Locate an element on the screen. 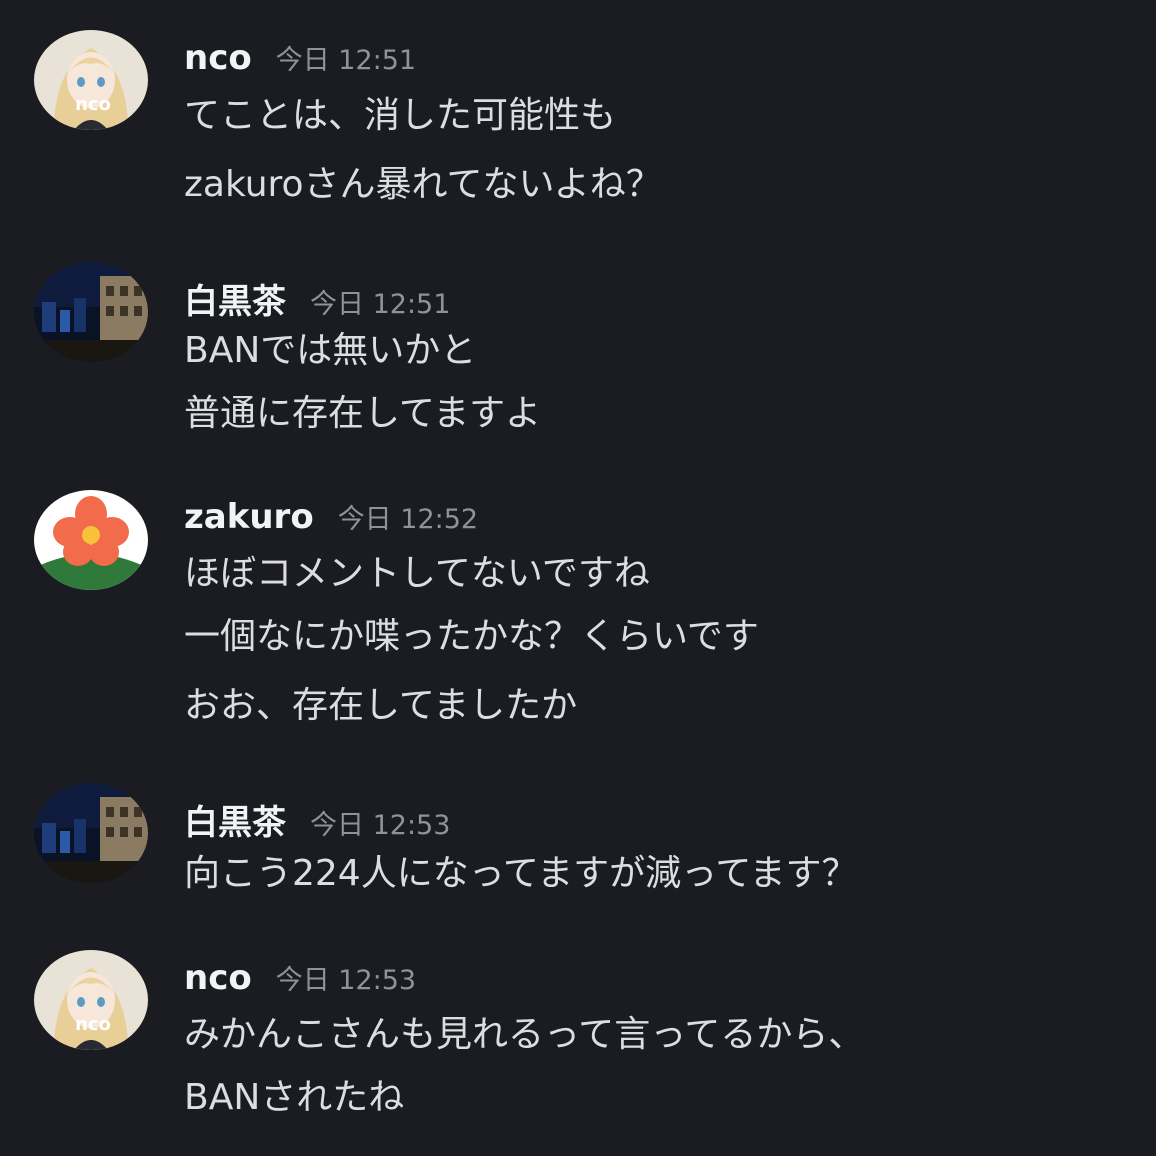 The height and width of the screenshot is (1156, 1156). author-name: zakuro is located at coordinates (249, 517).